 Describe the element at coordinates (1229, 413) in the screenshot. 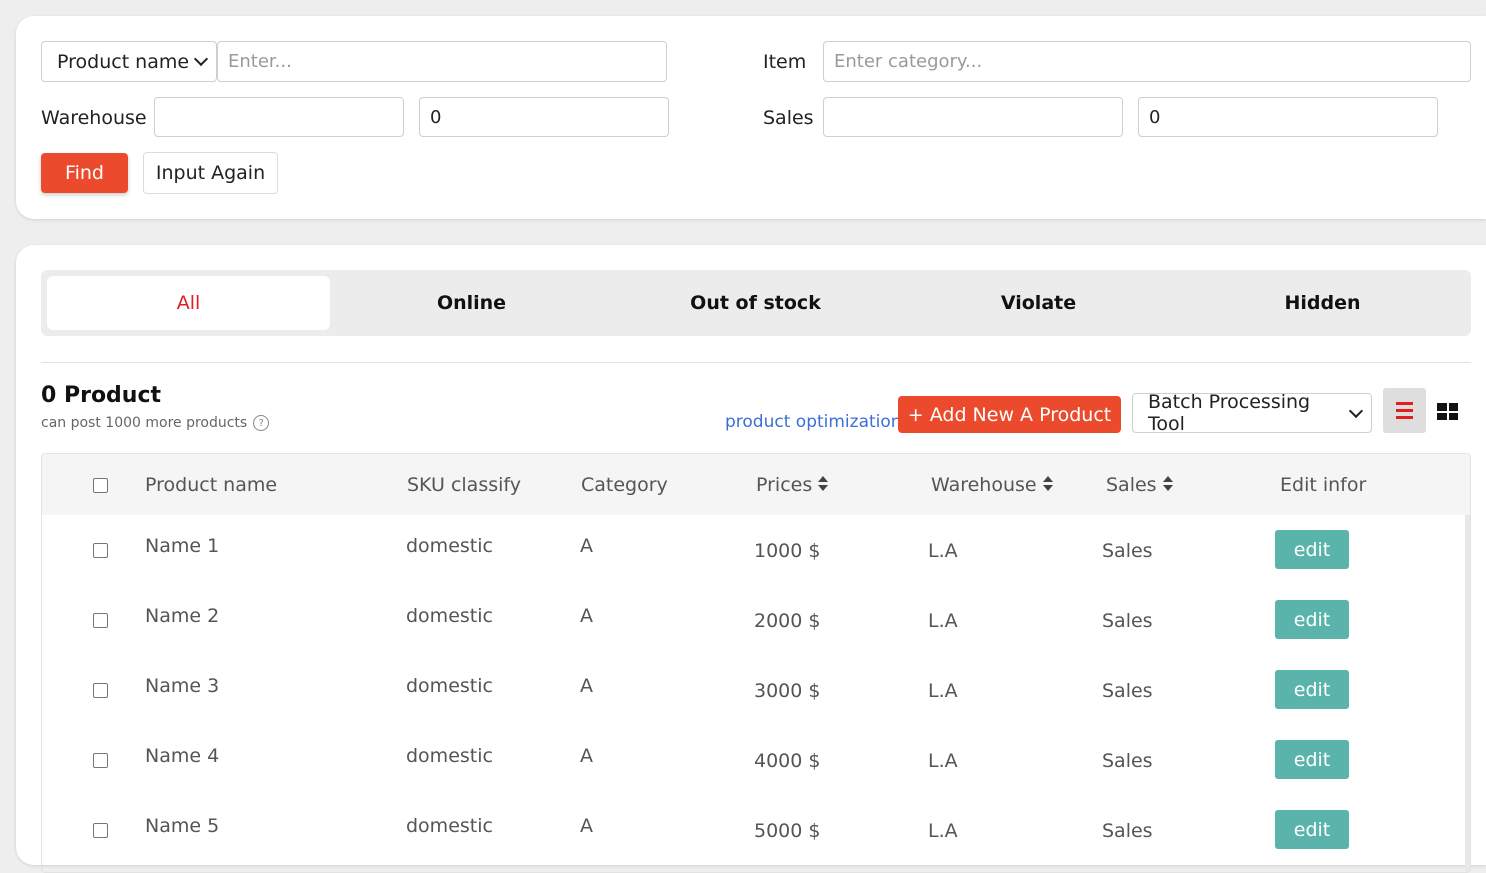

I see `batch-processing-value: Batch Processing Tool` at that location.